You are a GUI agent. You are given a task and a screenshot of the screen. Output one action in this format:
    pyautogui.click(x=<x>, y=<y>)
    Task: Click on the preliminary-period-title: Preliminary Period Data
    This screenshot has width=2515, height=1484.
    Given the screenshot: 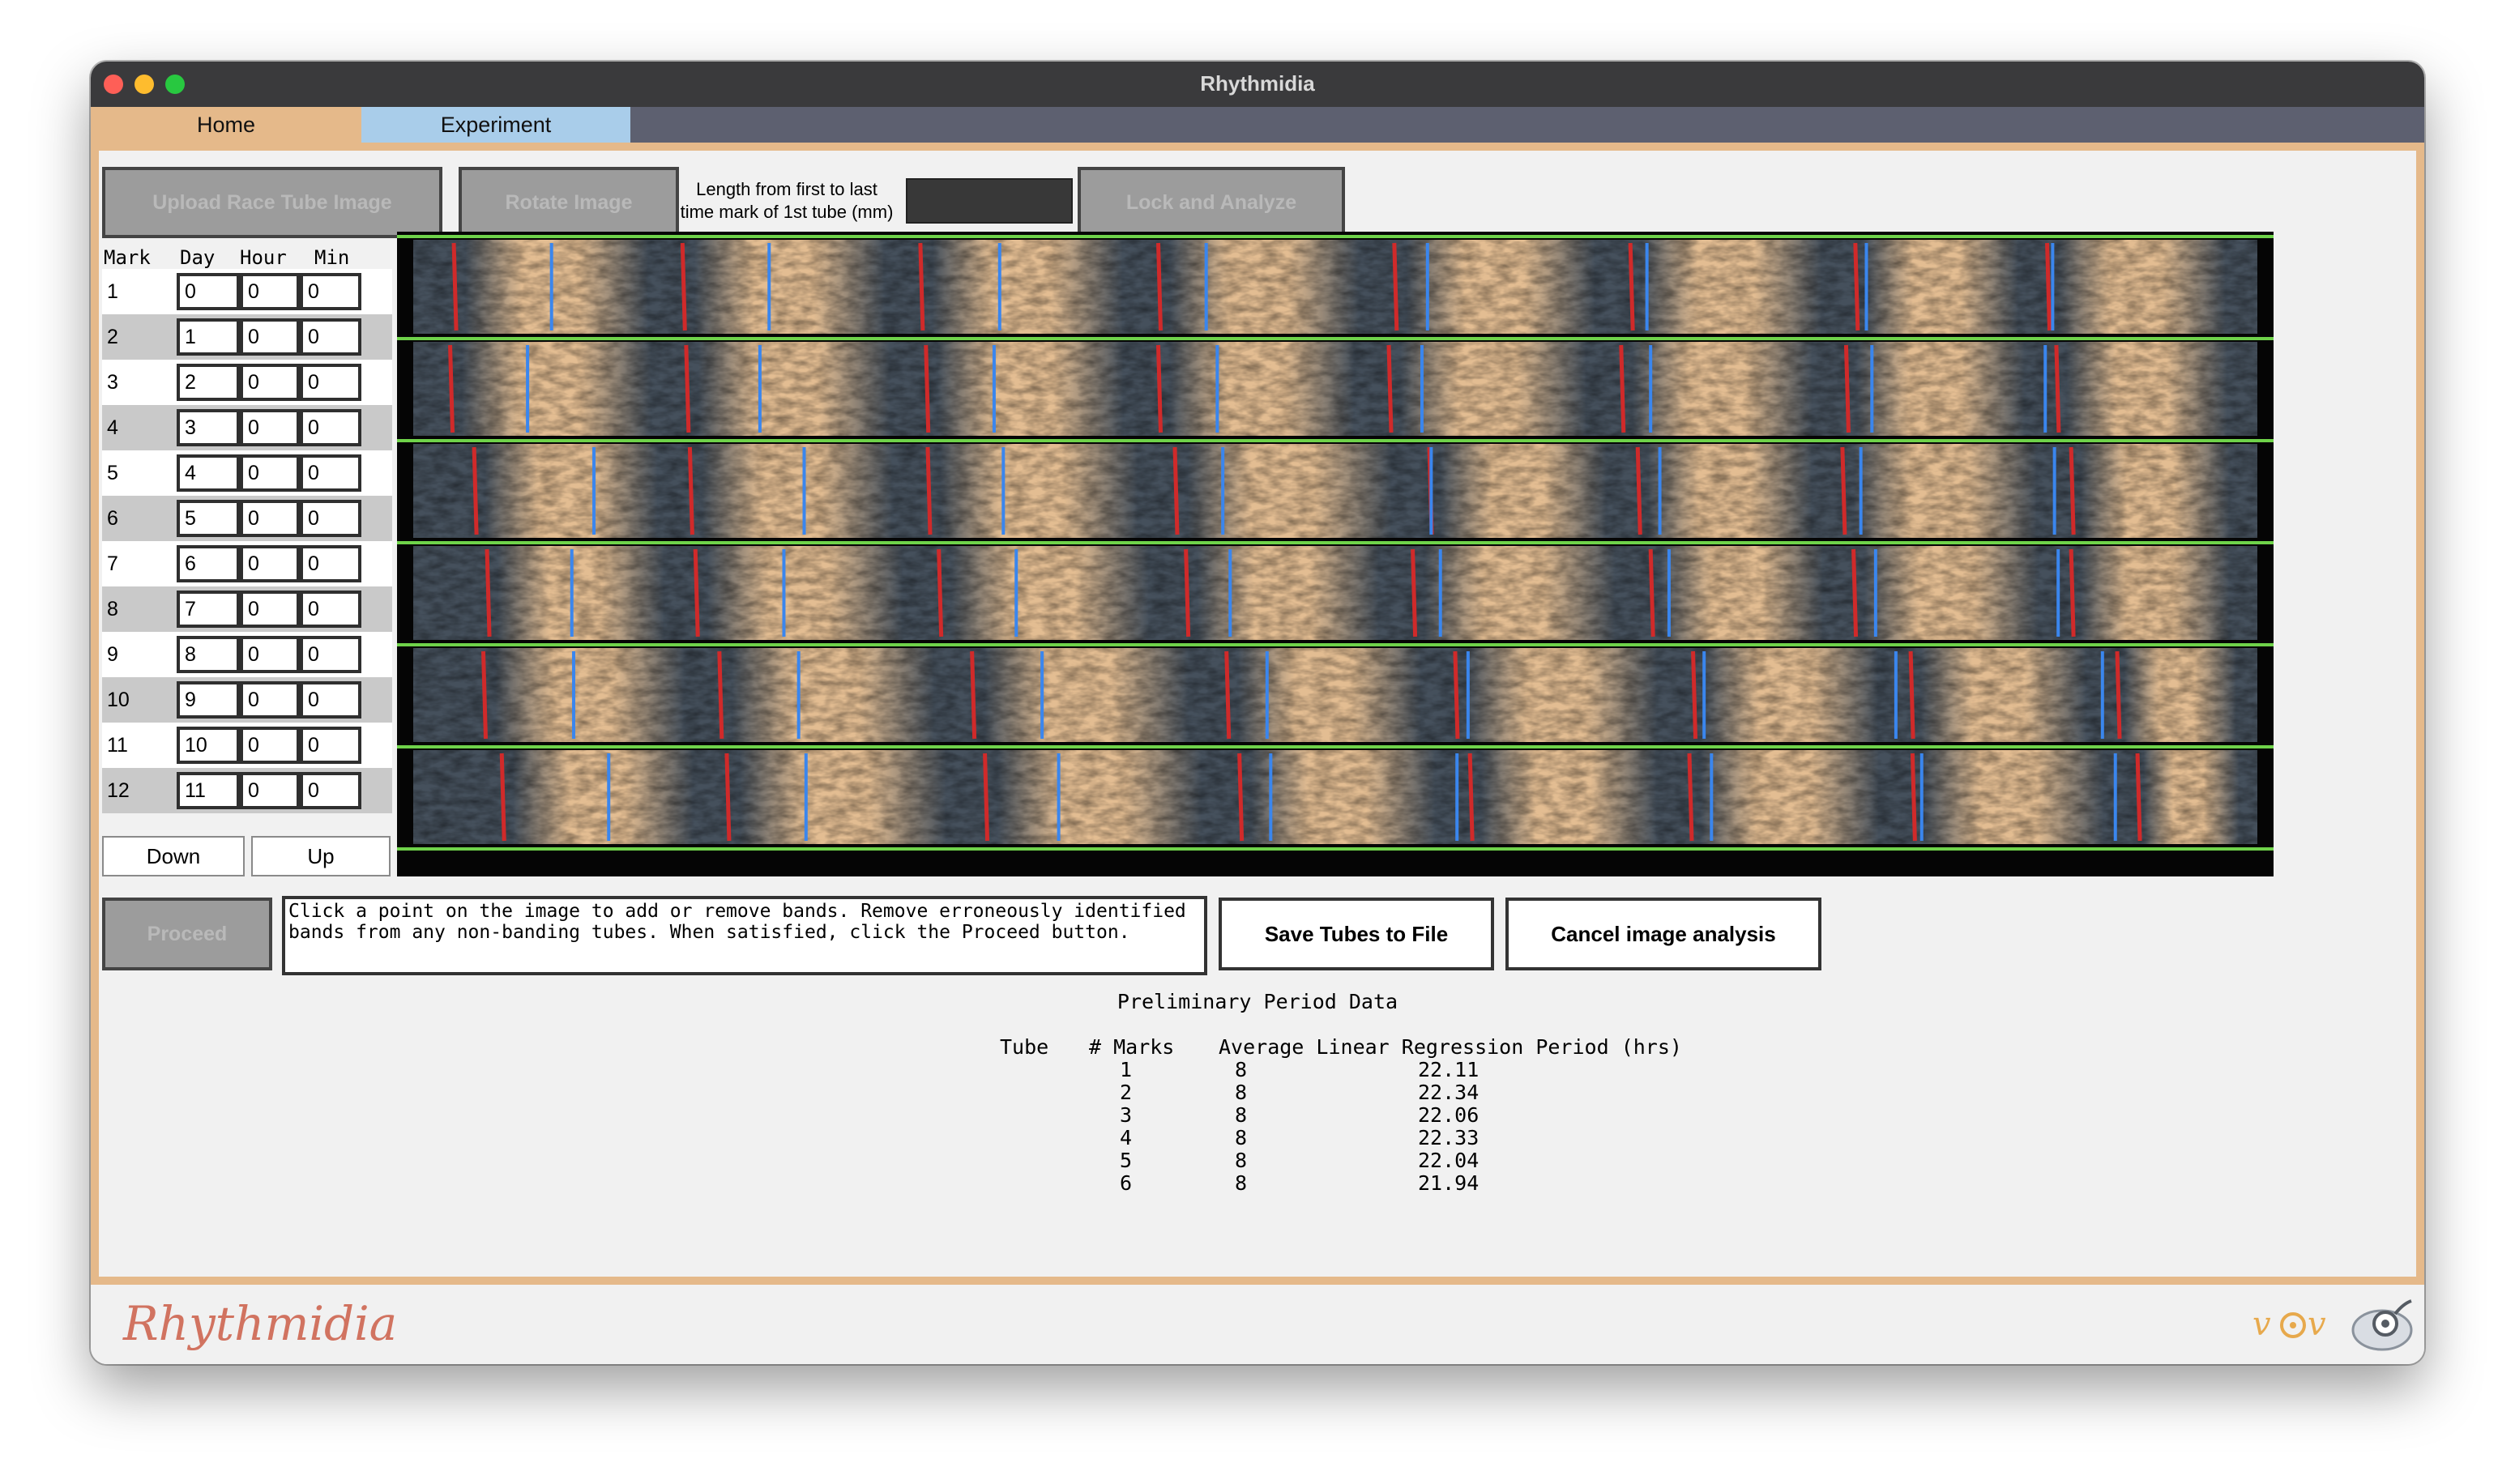 What is the action you would take?
    pyautogui.click(x=1257, y=1001)
    